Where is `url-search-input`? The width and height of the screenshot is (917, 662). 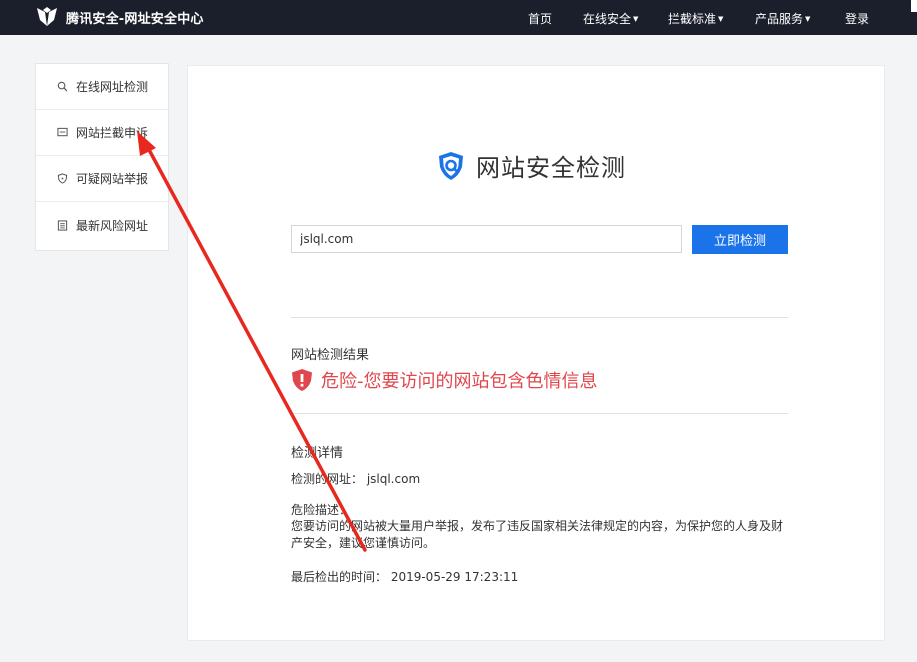
url-search-input is located at coordinates (486, 239).